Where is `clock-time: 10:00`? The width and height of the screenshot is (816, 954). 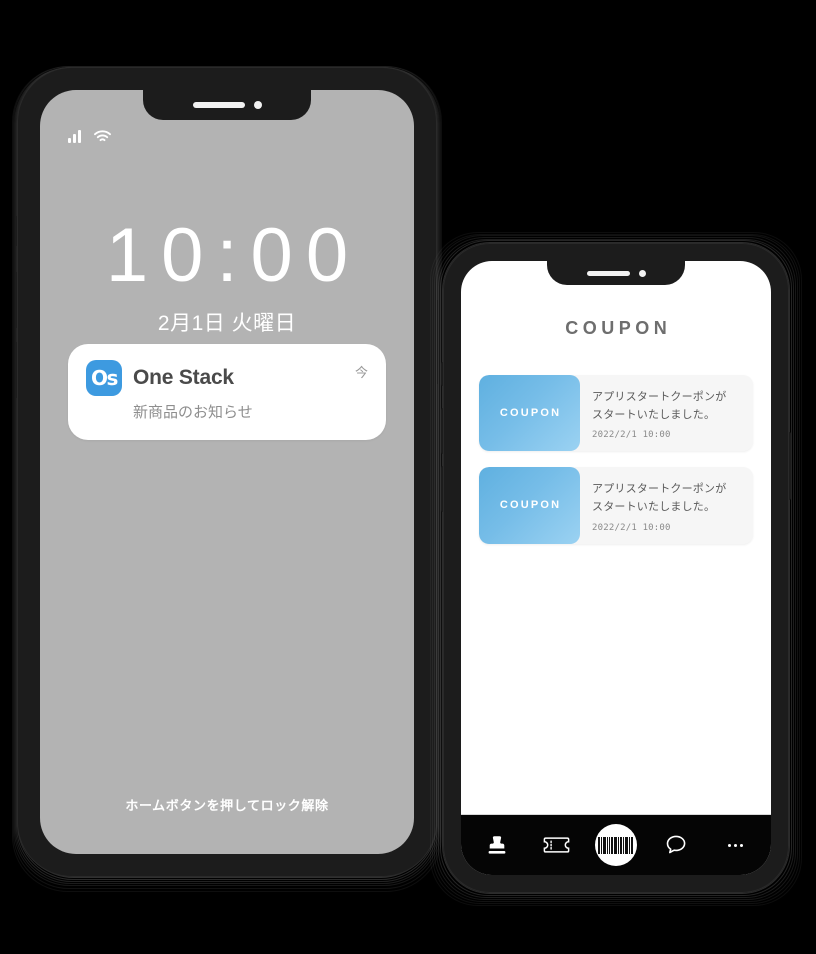
clock-time: 10:00 is located at coordinates (233, 255).